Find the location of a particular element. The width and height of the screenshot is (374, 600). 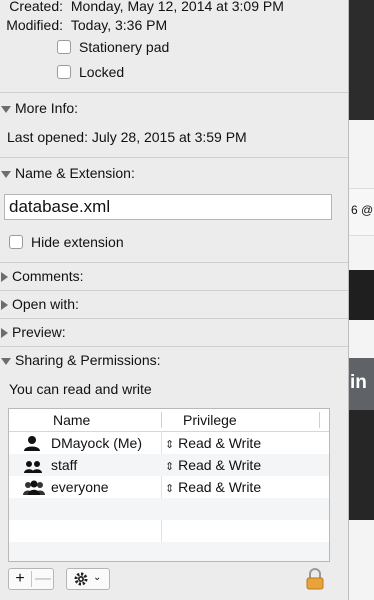

user-name: staff is located at coordinates (64, 465).